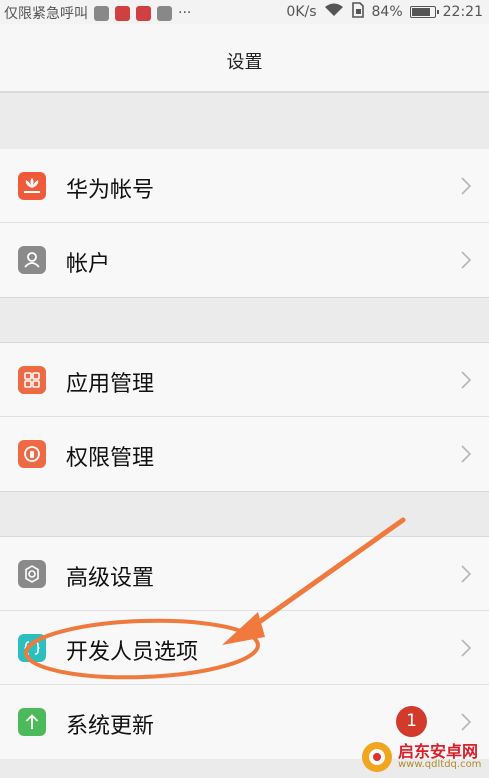 This screenshot has height=778, width=489. I want to click on title-bar: 设置, so click(244, 58).